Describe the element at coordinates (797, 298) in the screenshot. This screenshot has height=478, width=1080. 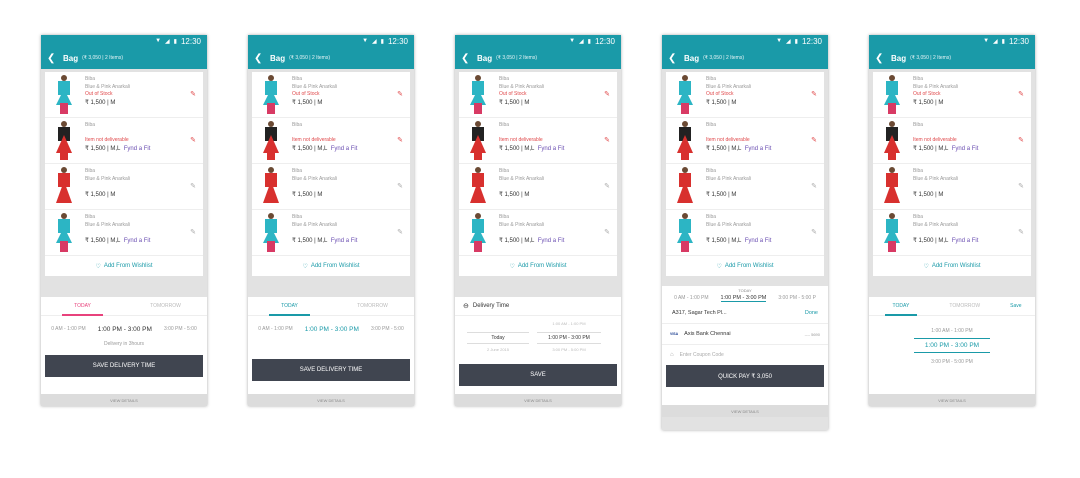
I see `time-slot: 3:00 PM - 5:00 P` at that location.